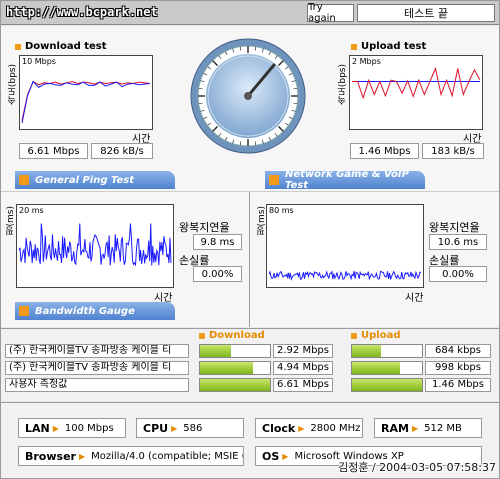 This screenshot has width=500, height=479. Describe the element at coordinates (458, 242) in the screenshot. I see `game-rtt-value: 10.6 ms` at that location.